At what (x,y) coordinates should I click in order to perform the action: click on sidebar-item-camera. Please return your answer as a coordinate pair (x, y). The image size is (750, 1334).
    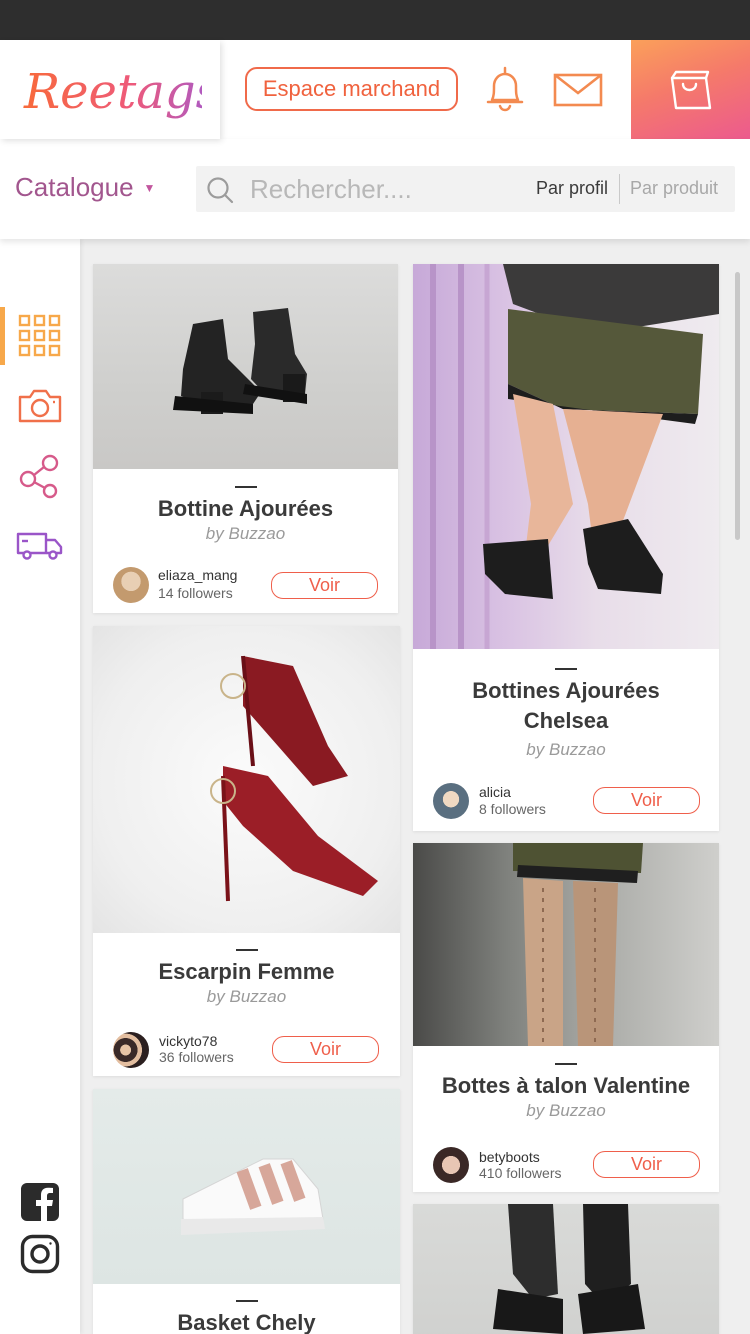
    Looking at the image, I should click on (40, 406).